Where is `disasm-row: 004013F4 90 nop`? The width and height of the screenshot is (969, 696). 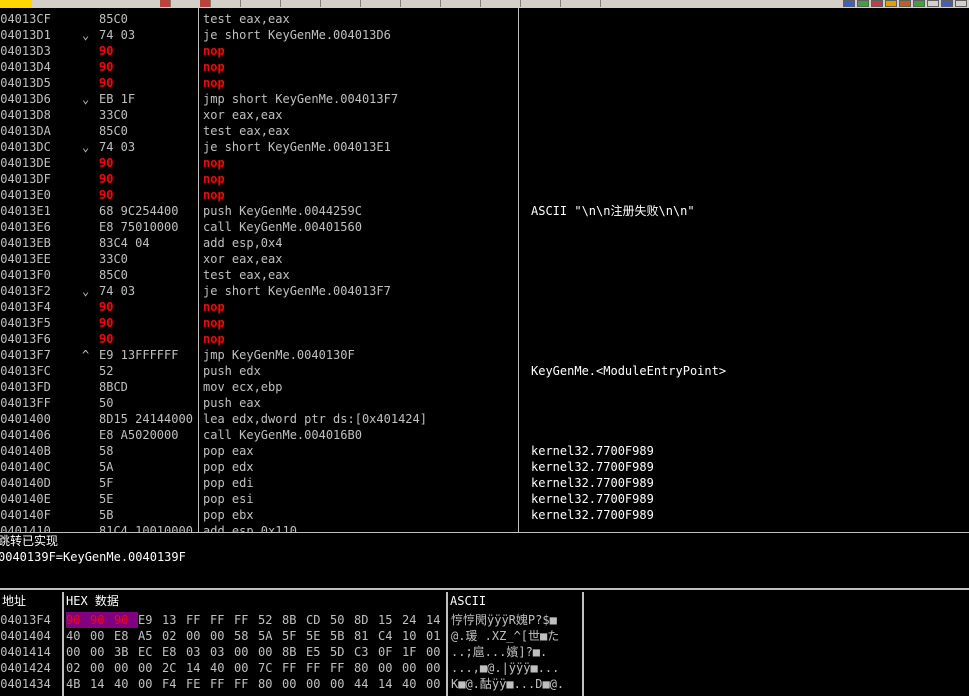
disasm-row: 004013F4 90 nop is located at coordinates (484, 307).